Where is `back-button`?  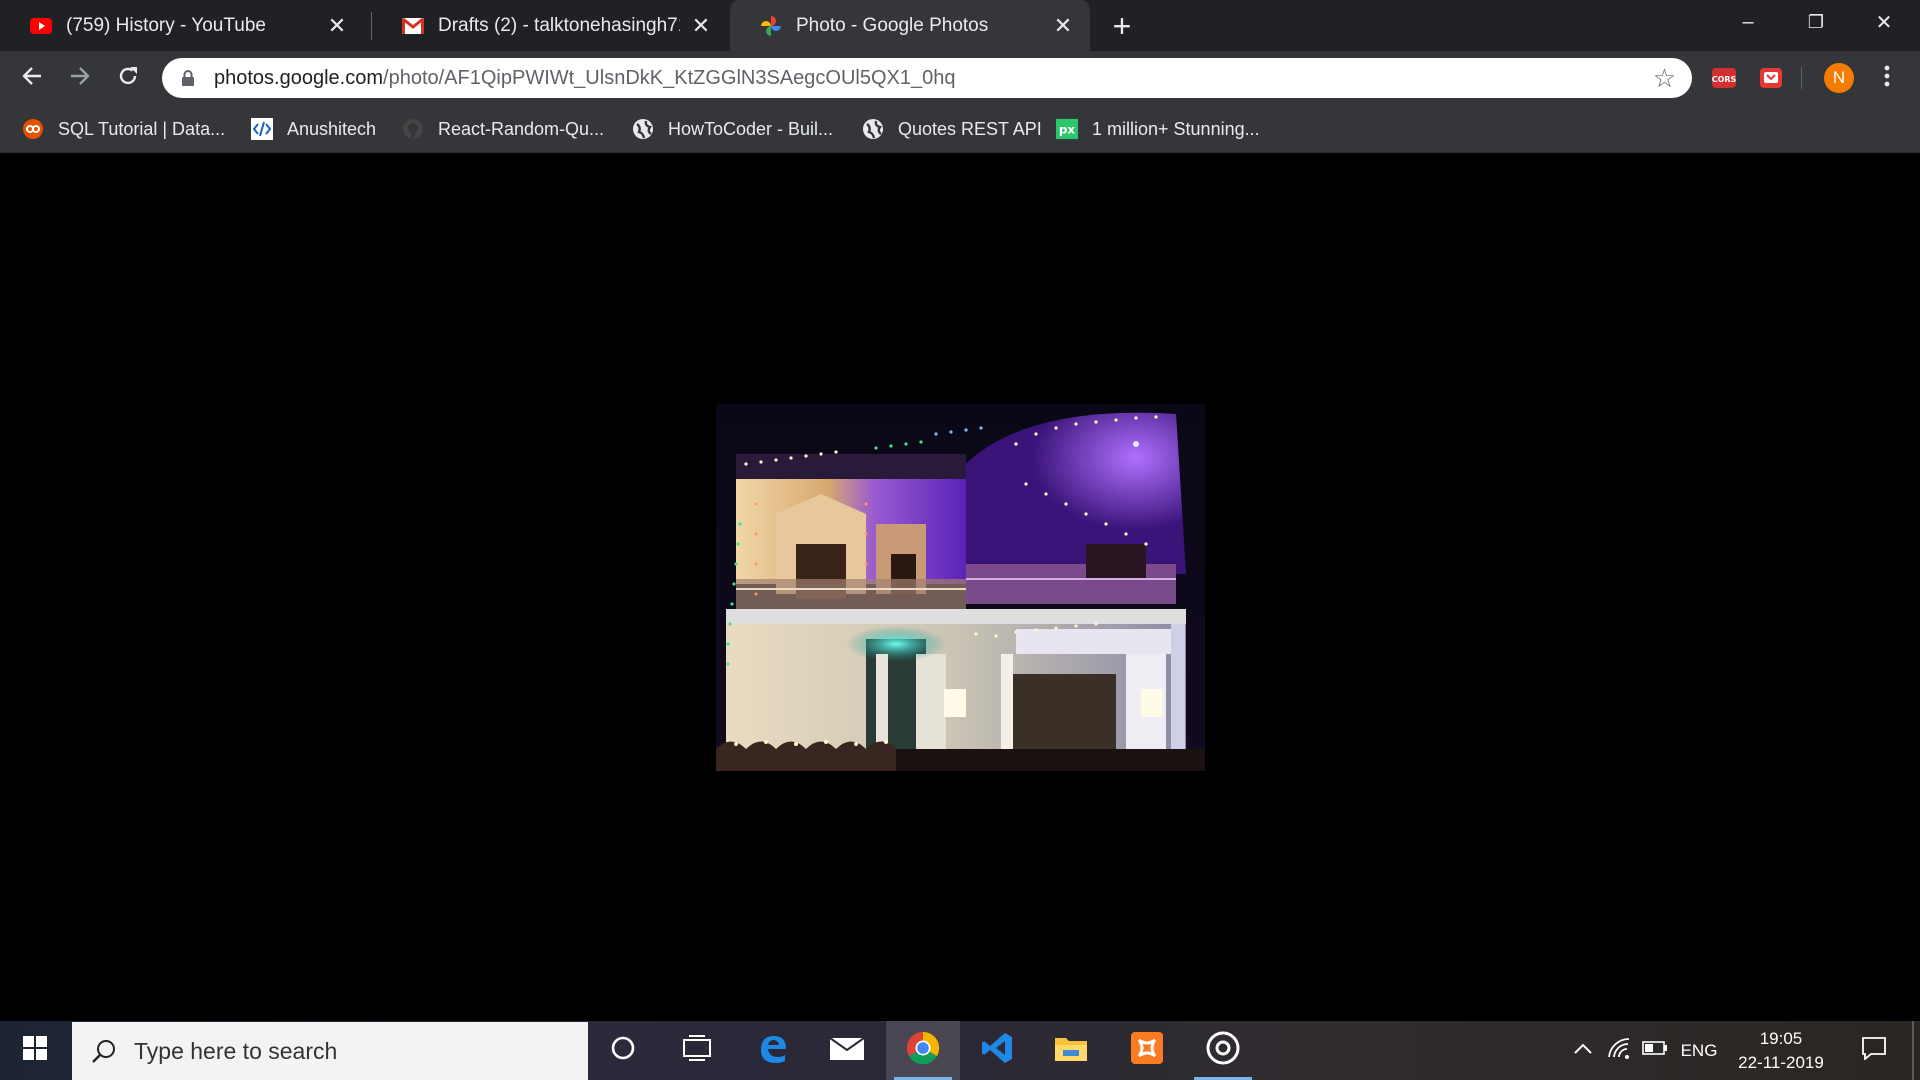
back-button is located at coordinates (32, 78).